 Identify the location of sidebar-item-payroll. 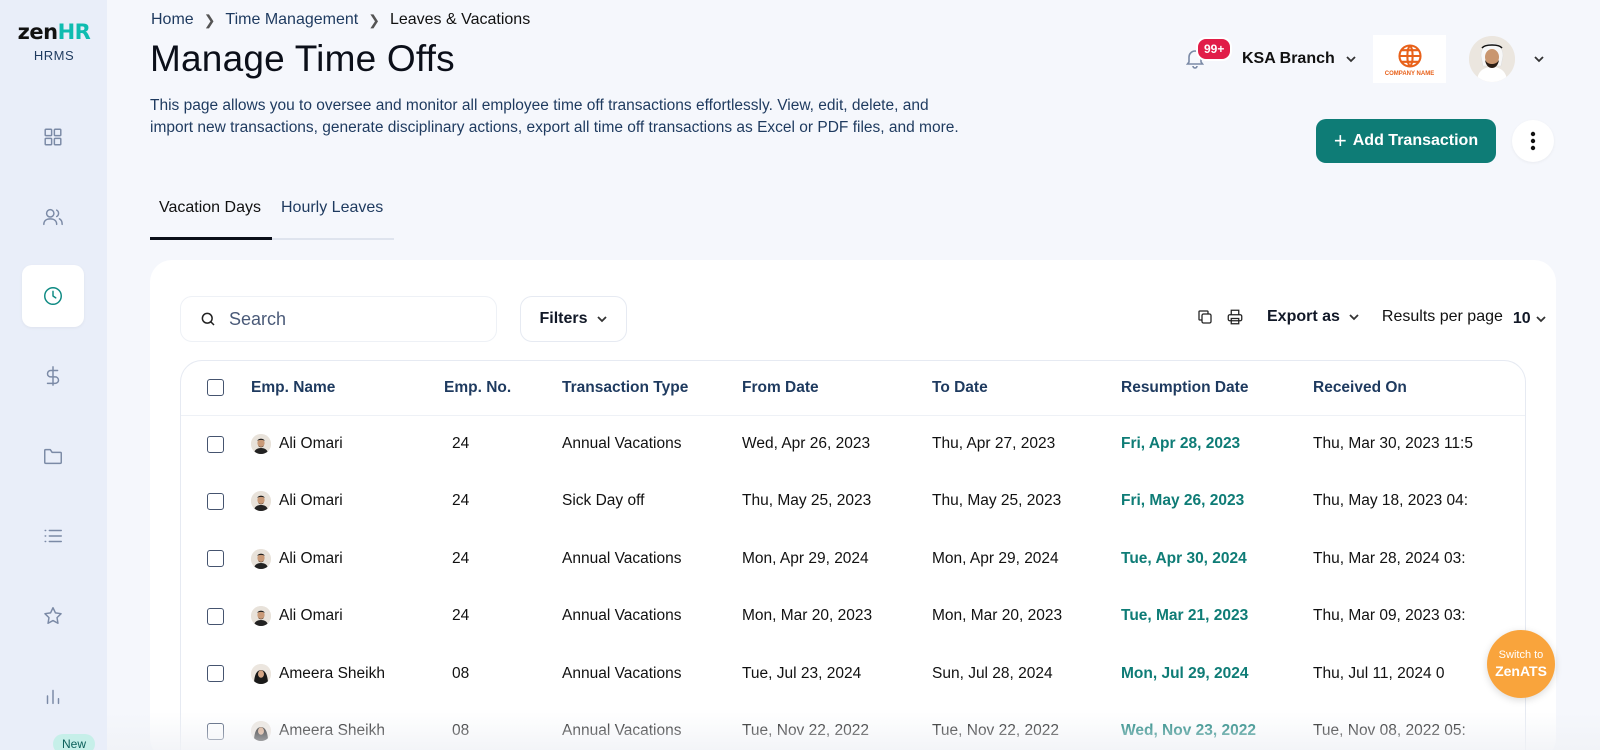
(53, 376).